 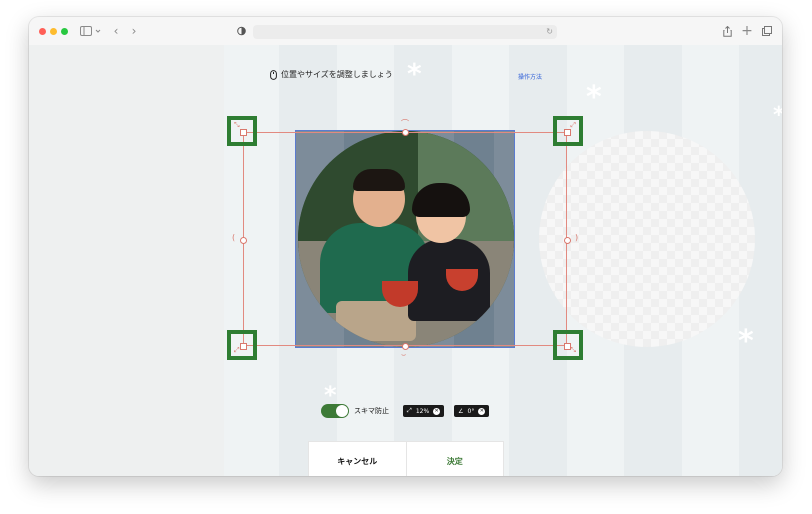 What do you see at coordinates (53, 31) in the screenshot?
I see `minimize-window-button` at bounding box center [53, 31].